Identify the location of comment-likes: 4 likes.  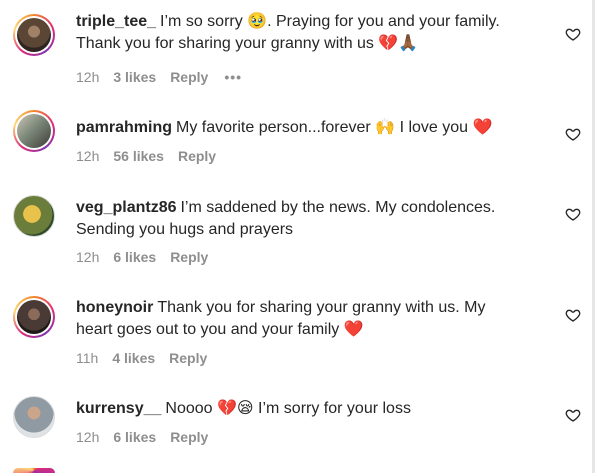
(133, 358).